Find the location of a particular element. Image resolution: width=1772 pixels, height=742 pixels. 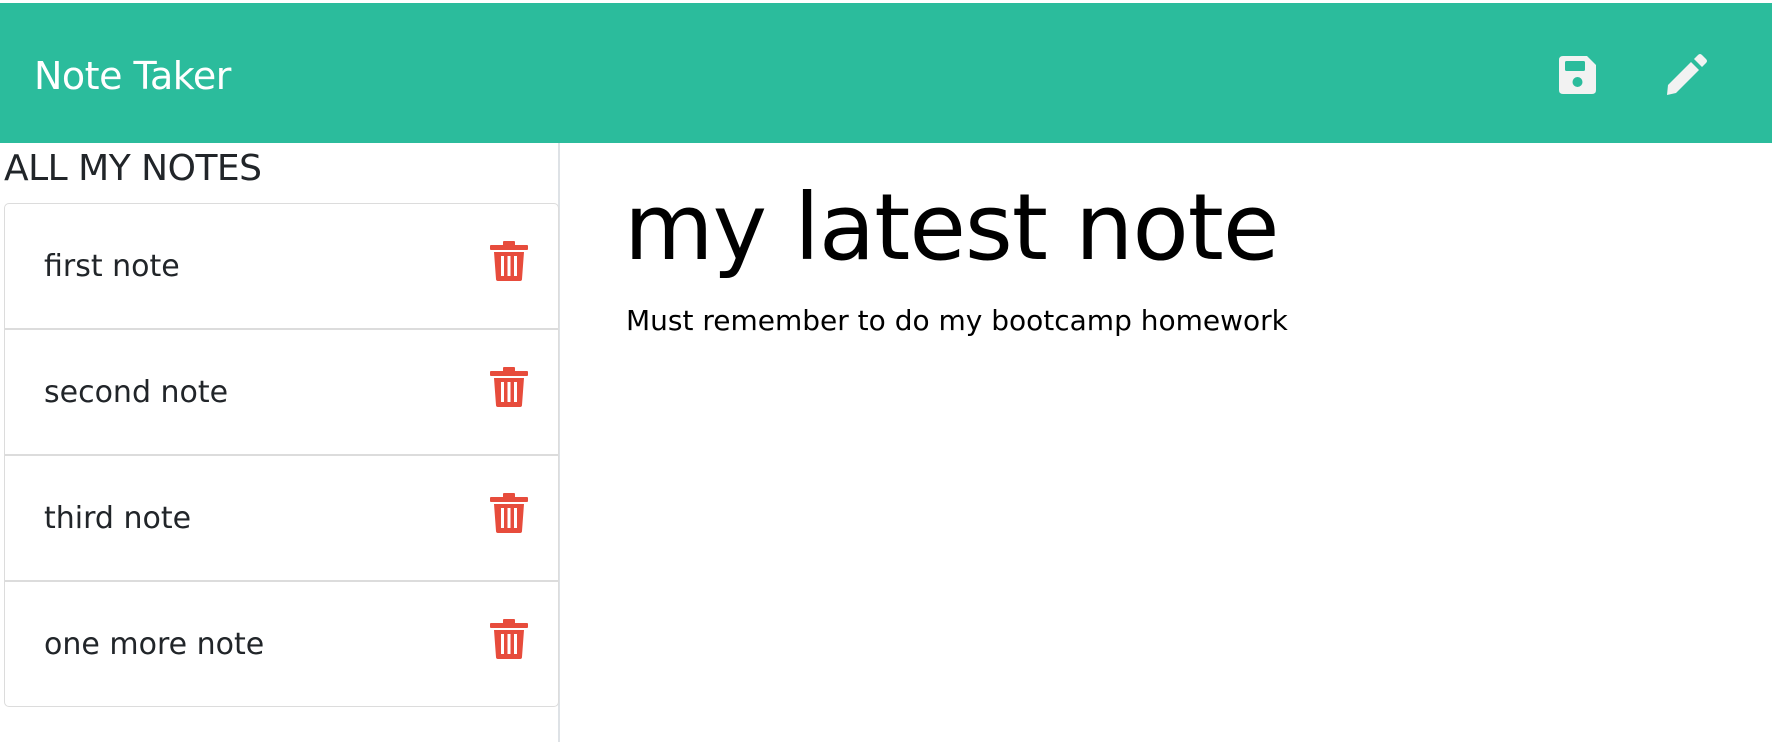

sidebar-title: ALL MY NOTES is located at coordinates (133, 168).